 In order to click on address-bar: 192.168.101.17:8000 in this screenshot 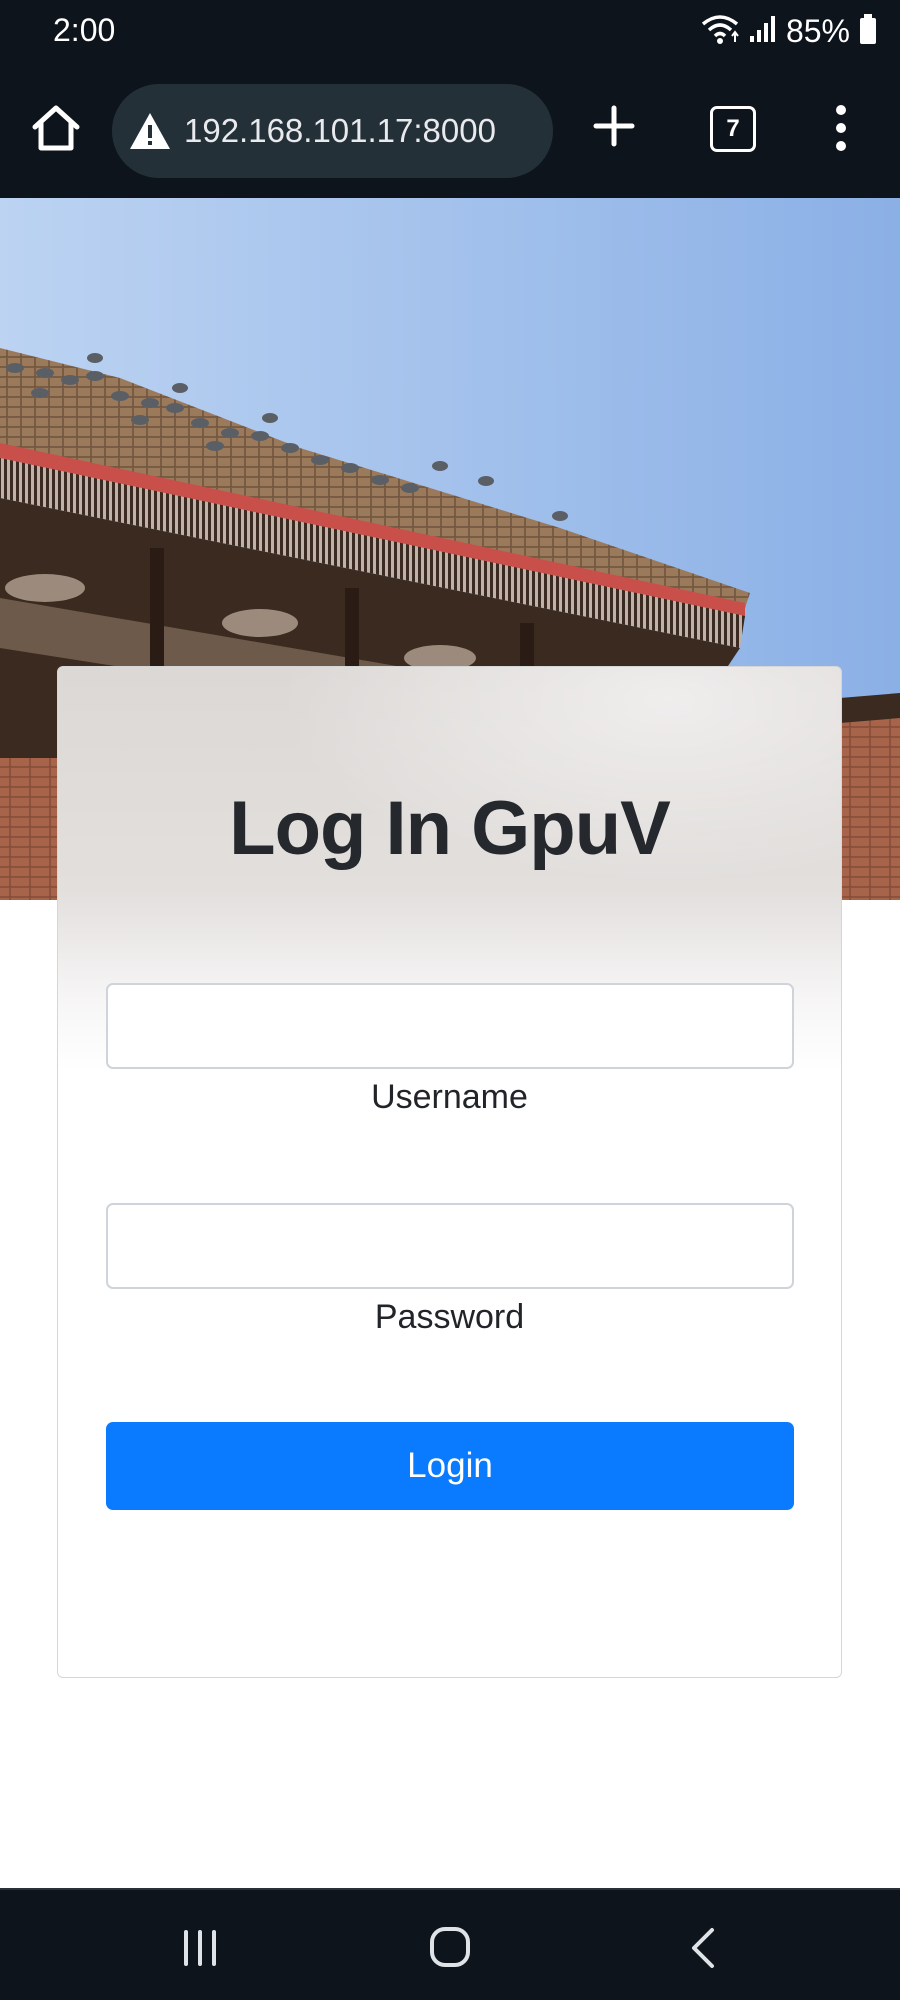, I will do `click(332, 131)`.